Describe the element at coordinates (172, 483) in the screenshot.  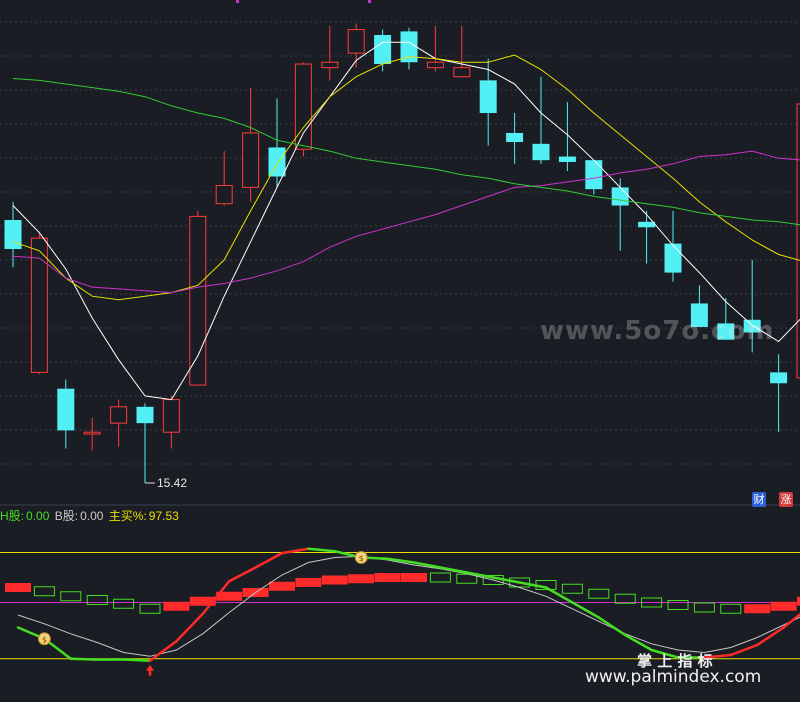
I see `low-price-label: 15.42` at that location.